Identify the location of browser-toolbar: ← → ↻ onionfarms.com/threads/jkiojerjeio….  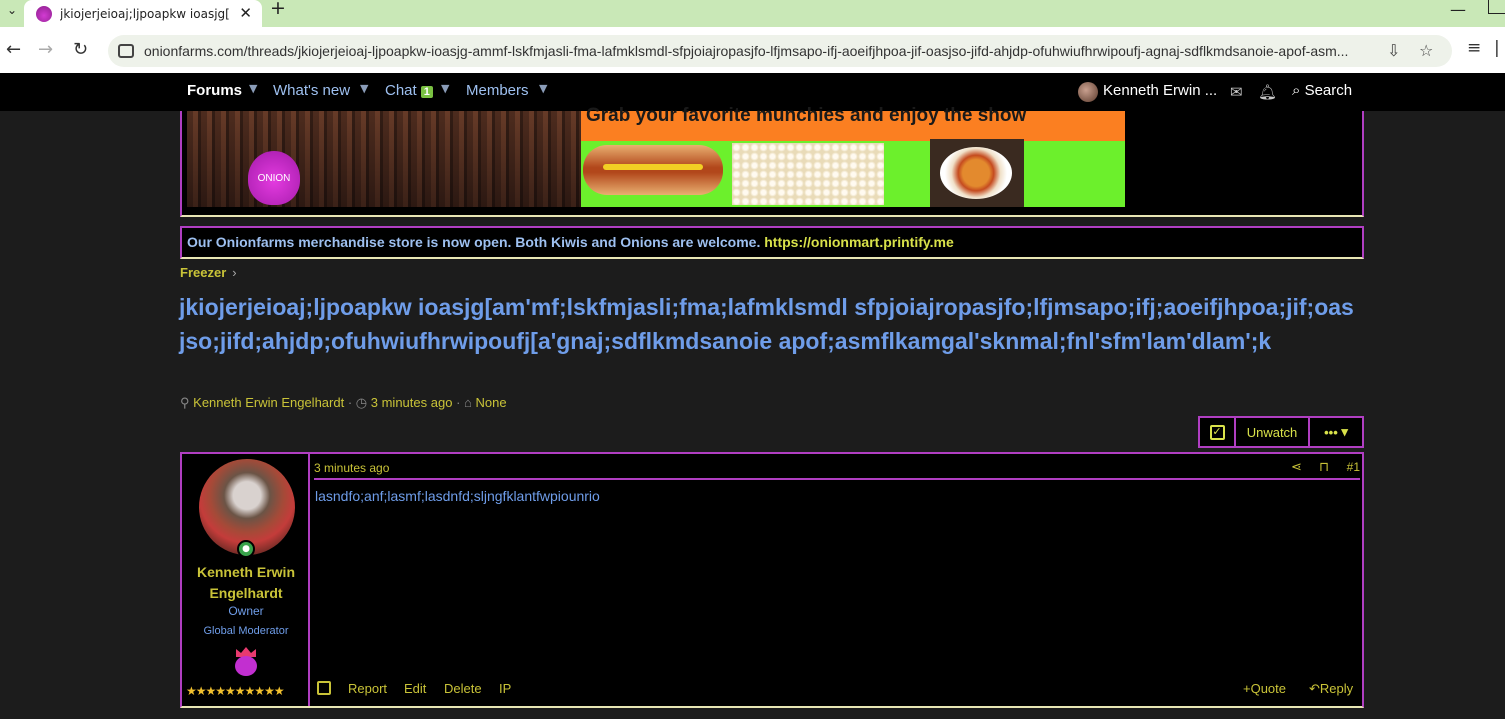
(752, 50).